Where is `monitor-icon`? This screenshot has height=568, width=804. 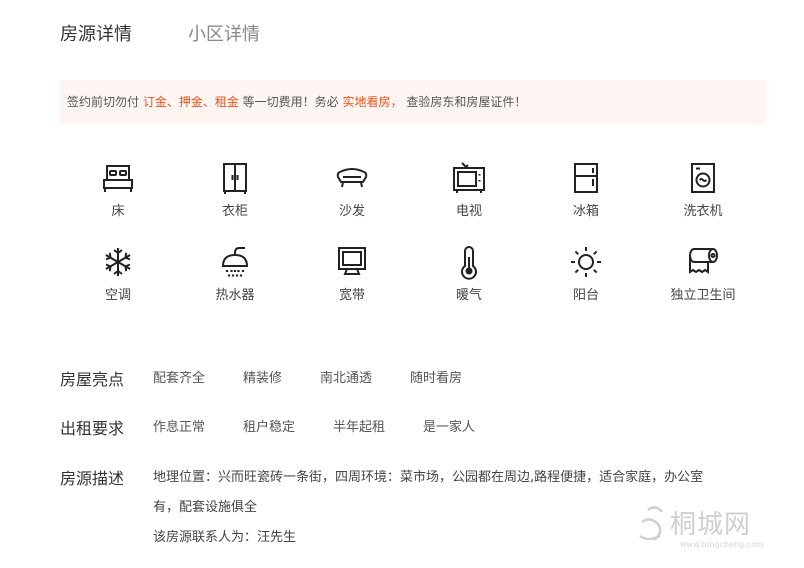 monitor-icon is located at coordinates (352, 261).